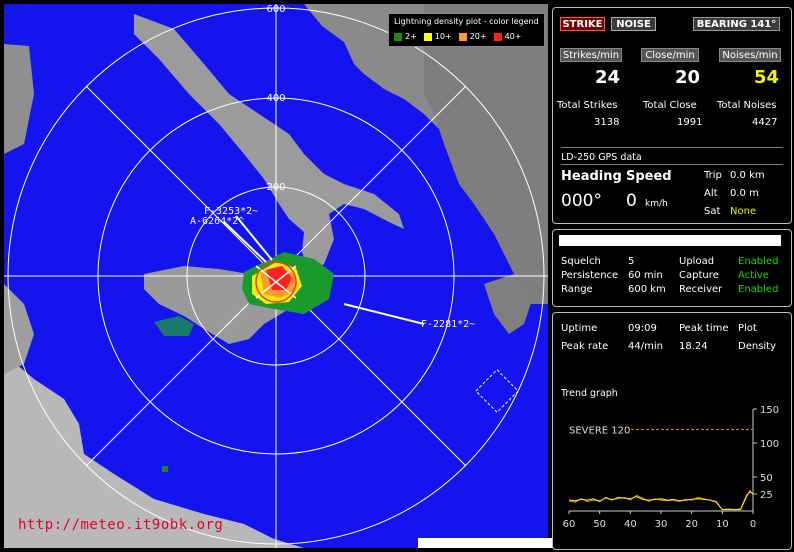  Describe the element at coordinates (766, 495) in the screenshot. I see `trend-y-tick-label: 25` at that location.